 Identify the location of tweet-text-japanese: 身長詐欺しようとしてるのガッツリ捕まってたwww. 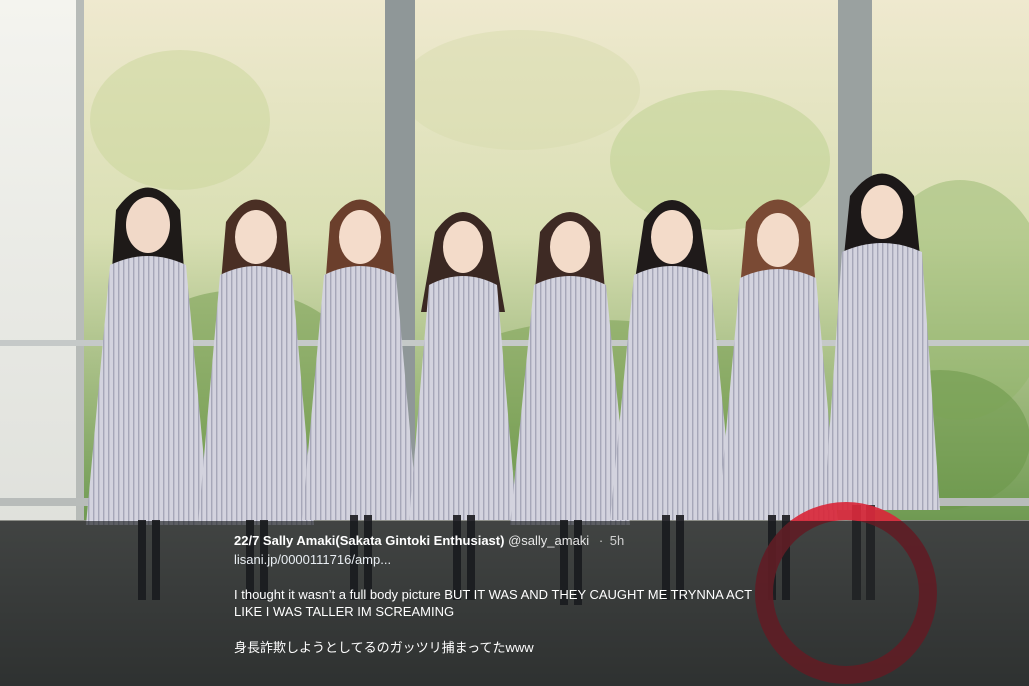
(384, 647).